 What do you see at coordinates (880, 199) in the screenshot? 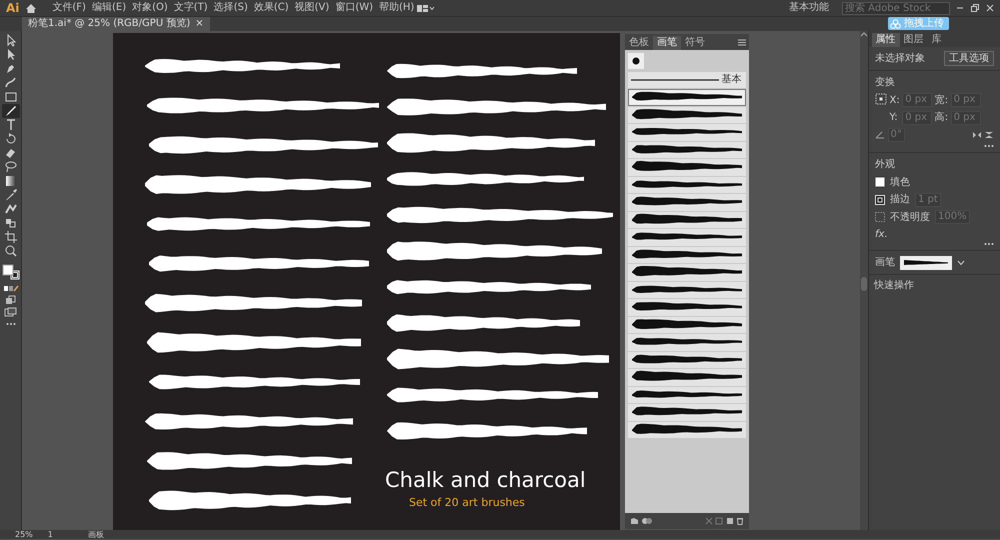
I see `stroke-swatch` at bounding box center [880, 199].